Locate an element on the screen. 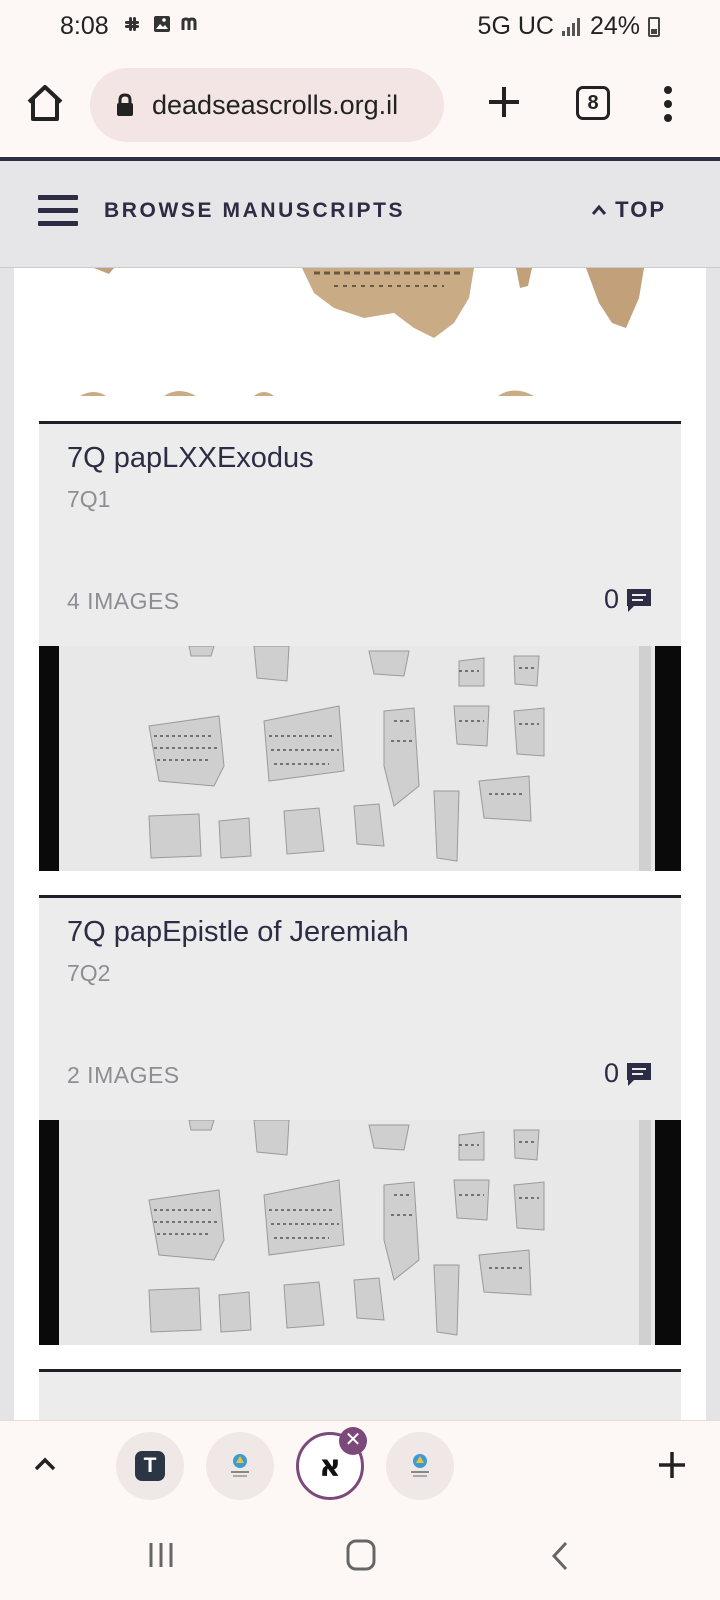  address-bar: deadseascrolls.org.il is located at coordinates (267, 105).